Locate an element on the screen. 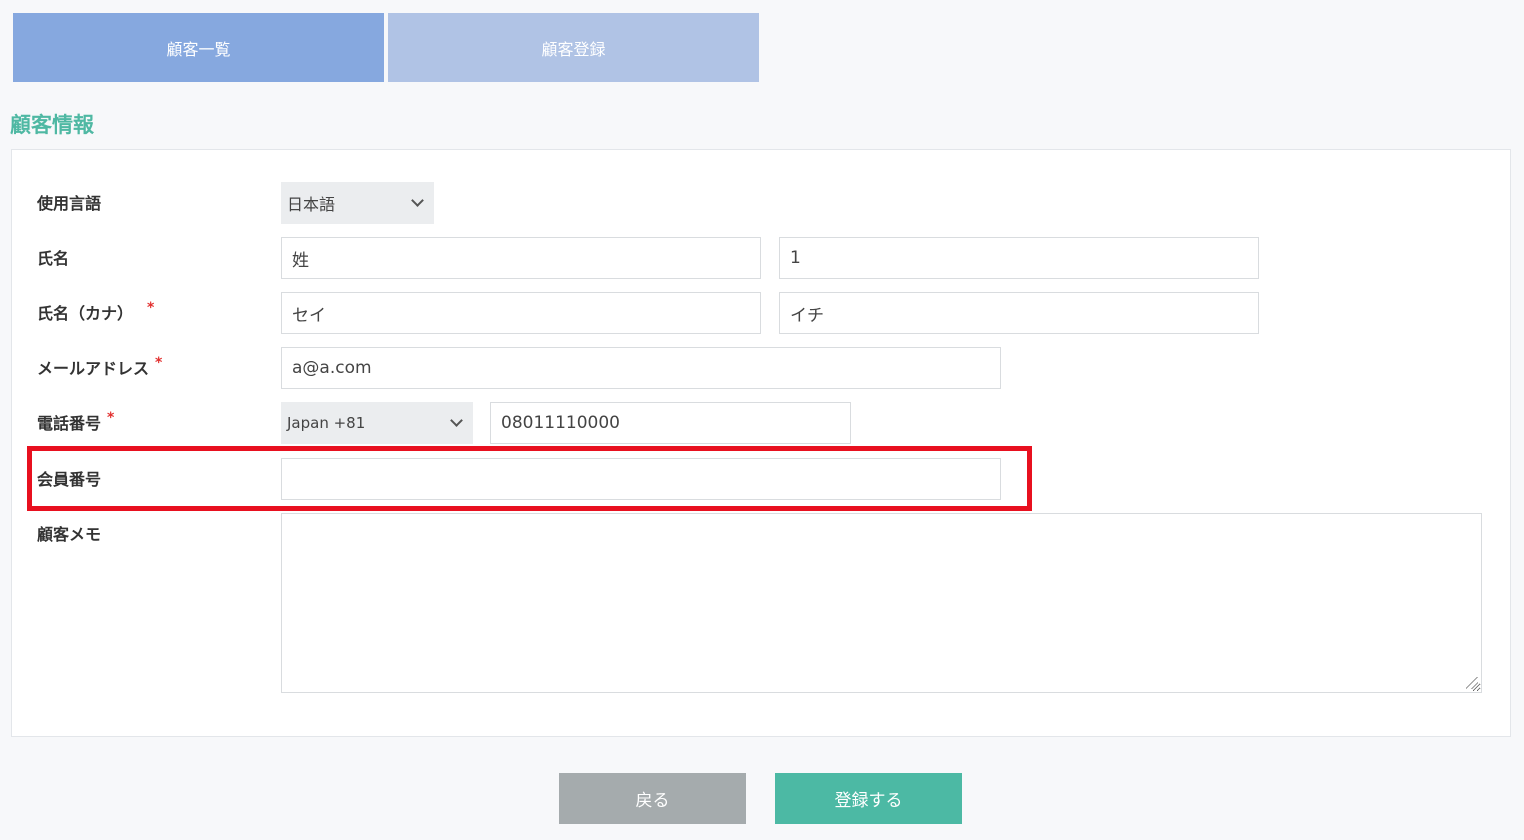  tab-customer-list-label: 顧客一覧 is located at coordinates (198, 49).